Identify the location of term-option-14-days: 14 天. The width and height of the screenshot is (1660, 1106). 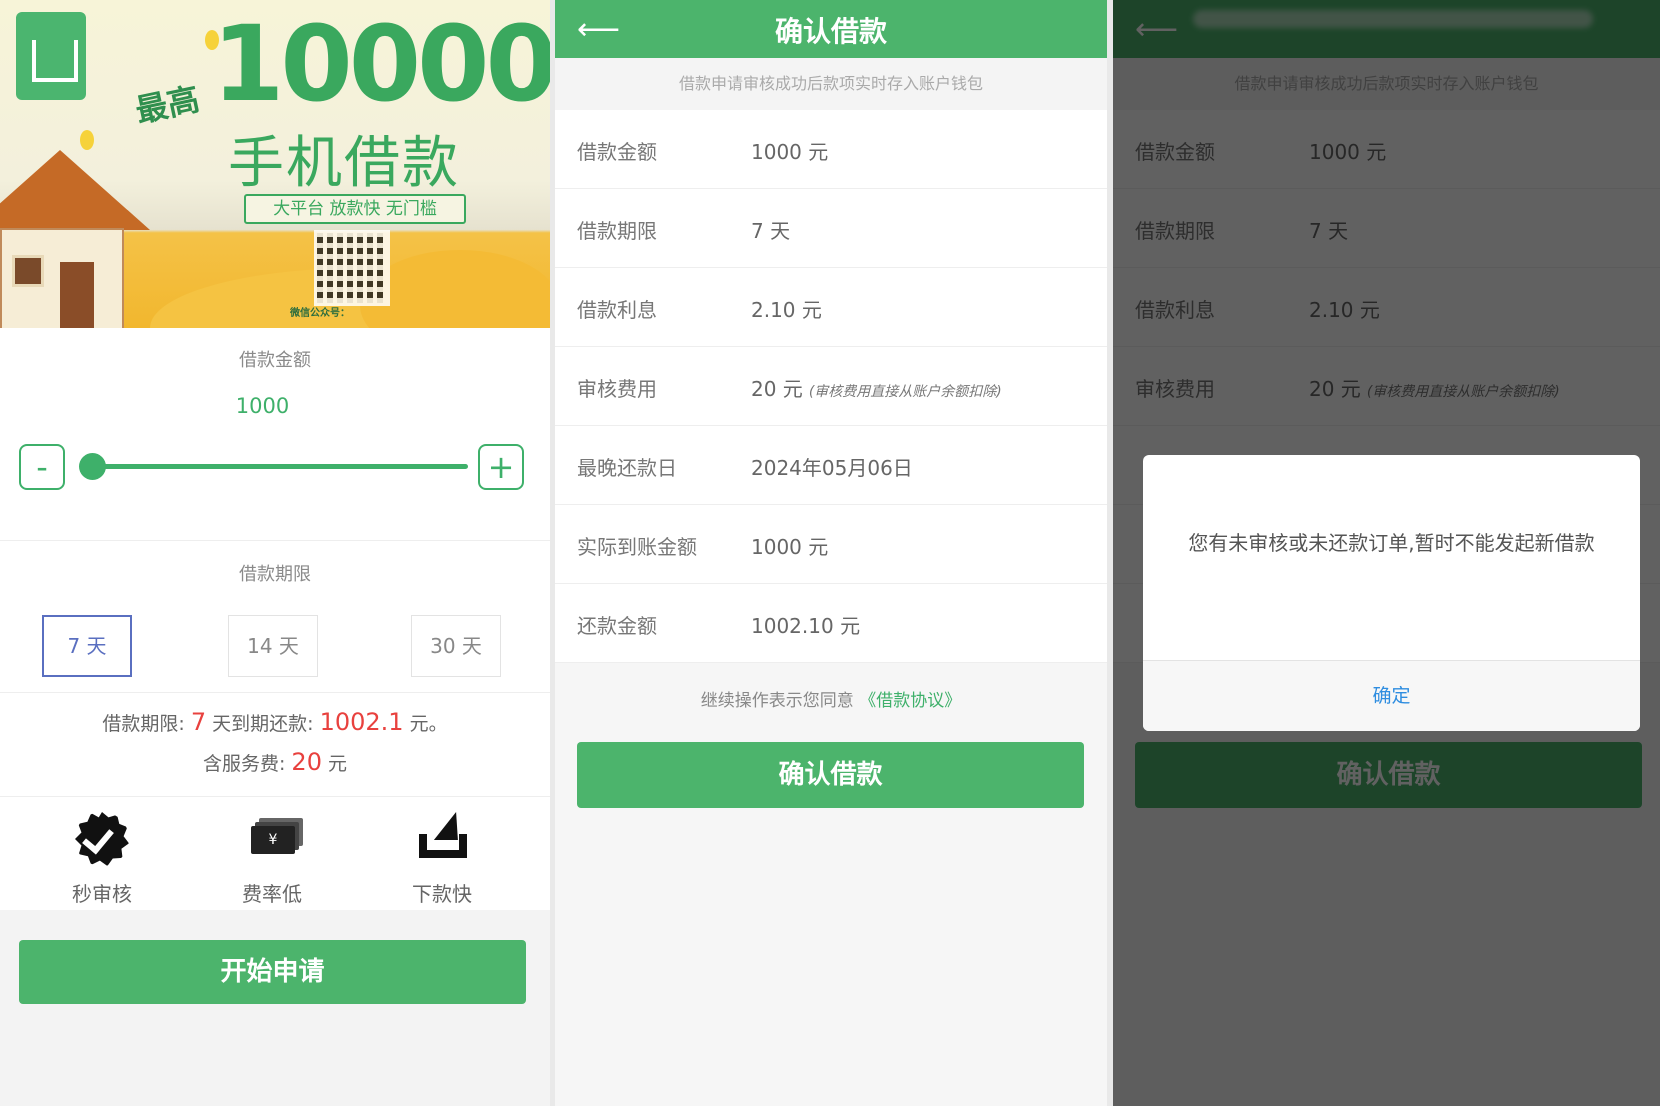
(273, 646).